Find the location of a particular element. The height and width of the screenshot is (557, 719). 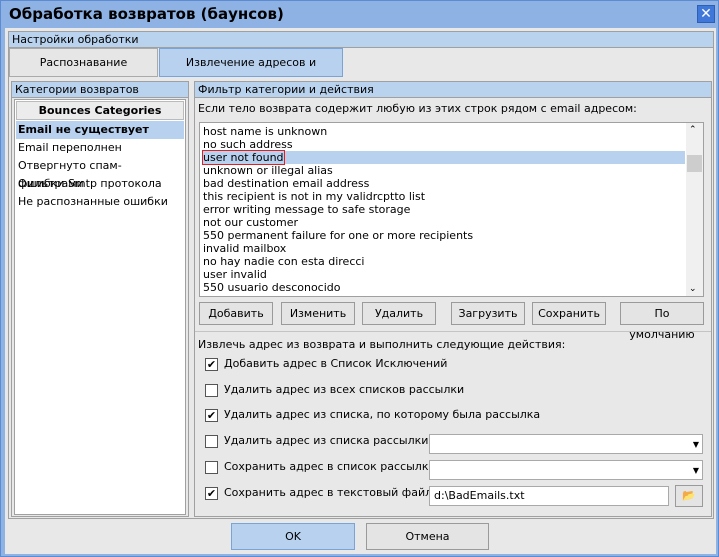

text-file-input: d:\BadEmails.txt is located at coordinates (549, 496).